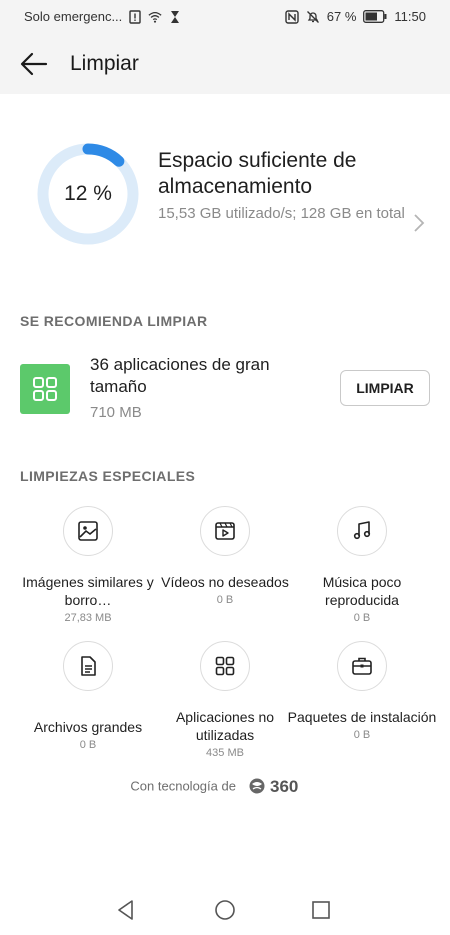  What do you see at coordinates (88, 193) in the screenshot?
I see `storage-percent: 12 %` at bounding box center [88, 193].